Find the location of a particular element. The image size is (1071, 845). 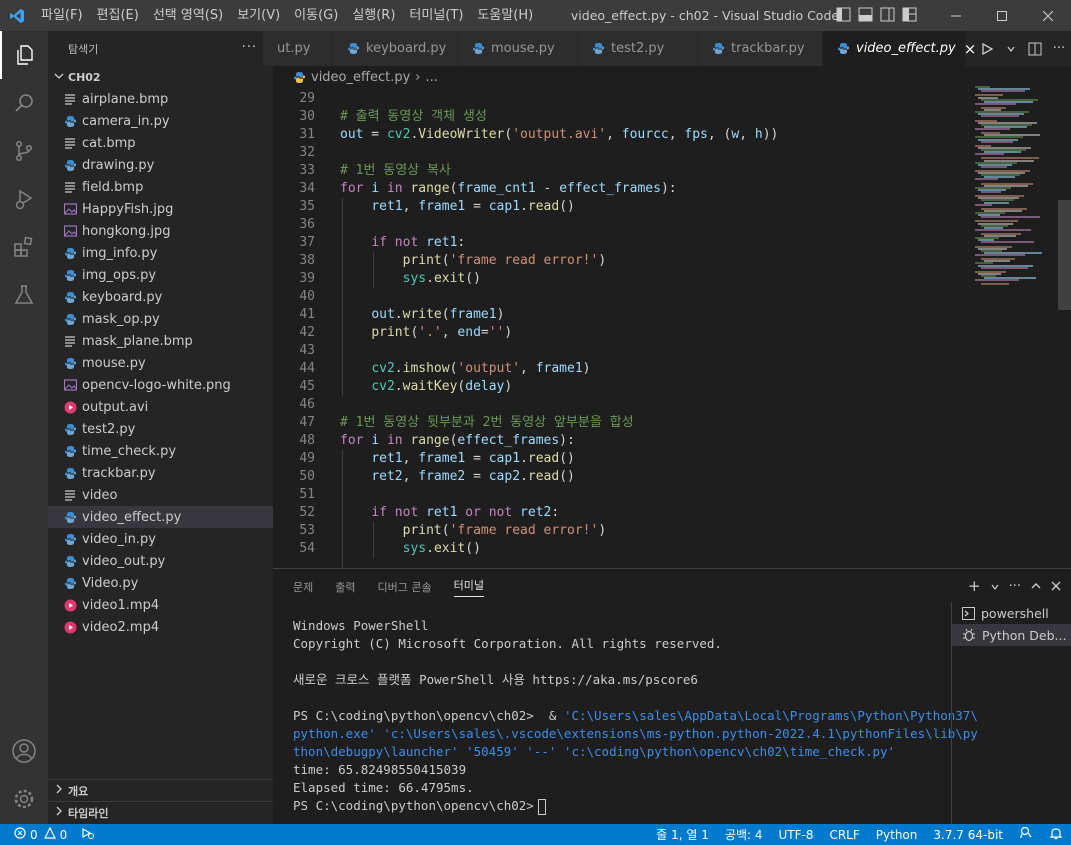

new-terminal-icon: + is located at coordinates (974, 586).